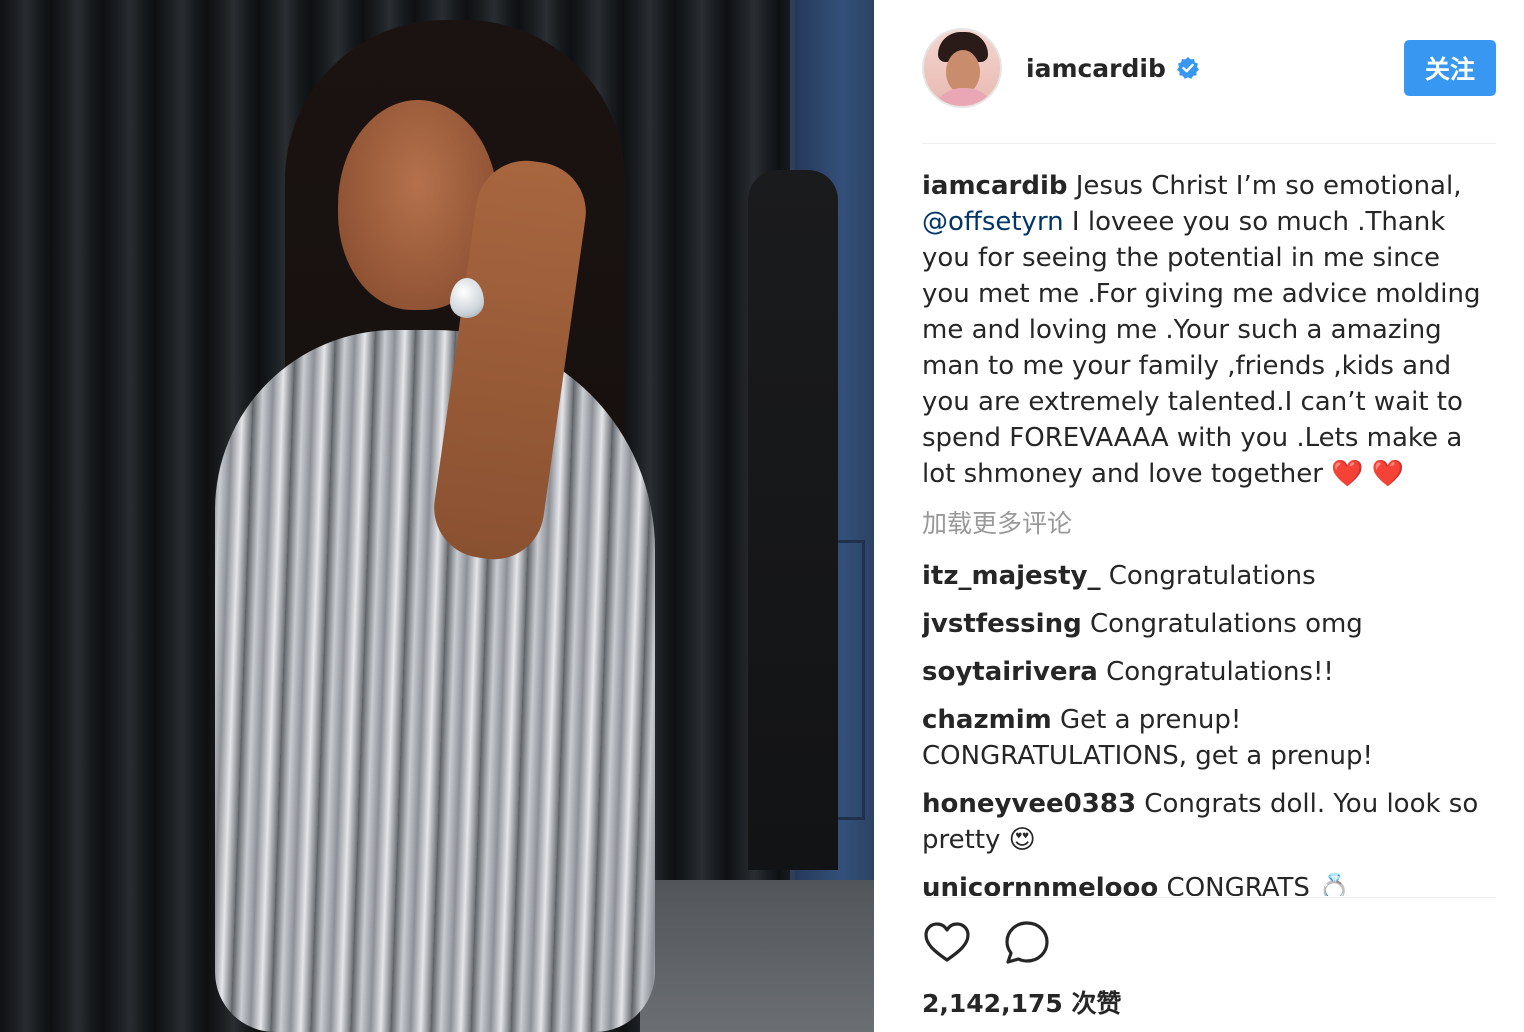 The height and width of the screenshot is (1032, 1524). I want to click on caption-mention: @offsetyrn, so click(993, 222).